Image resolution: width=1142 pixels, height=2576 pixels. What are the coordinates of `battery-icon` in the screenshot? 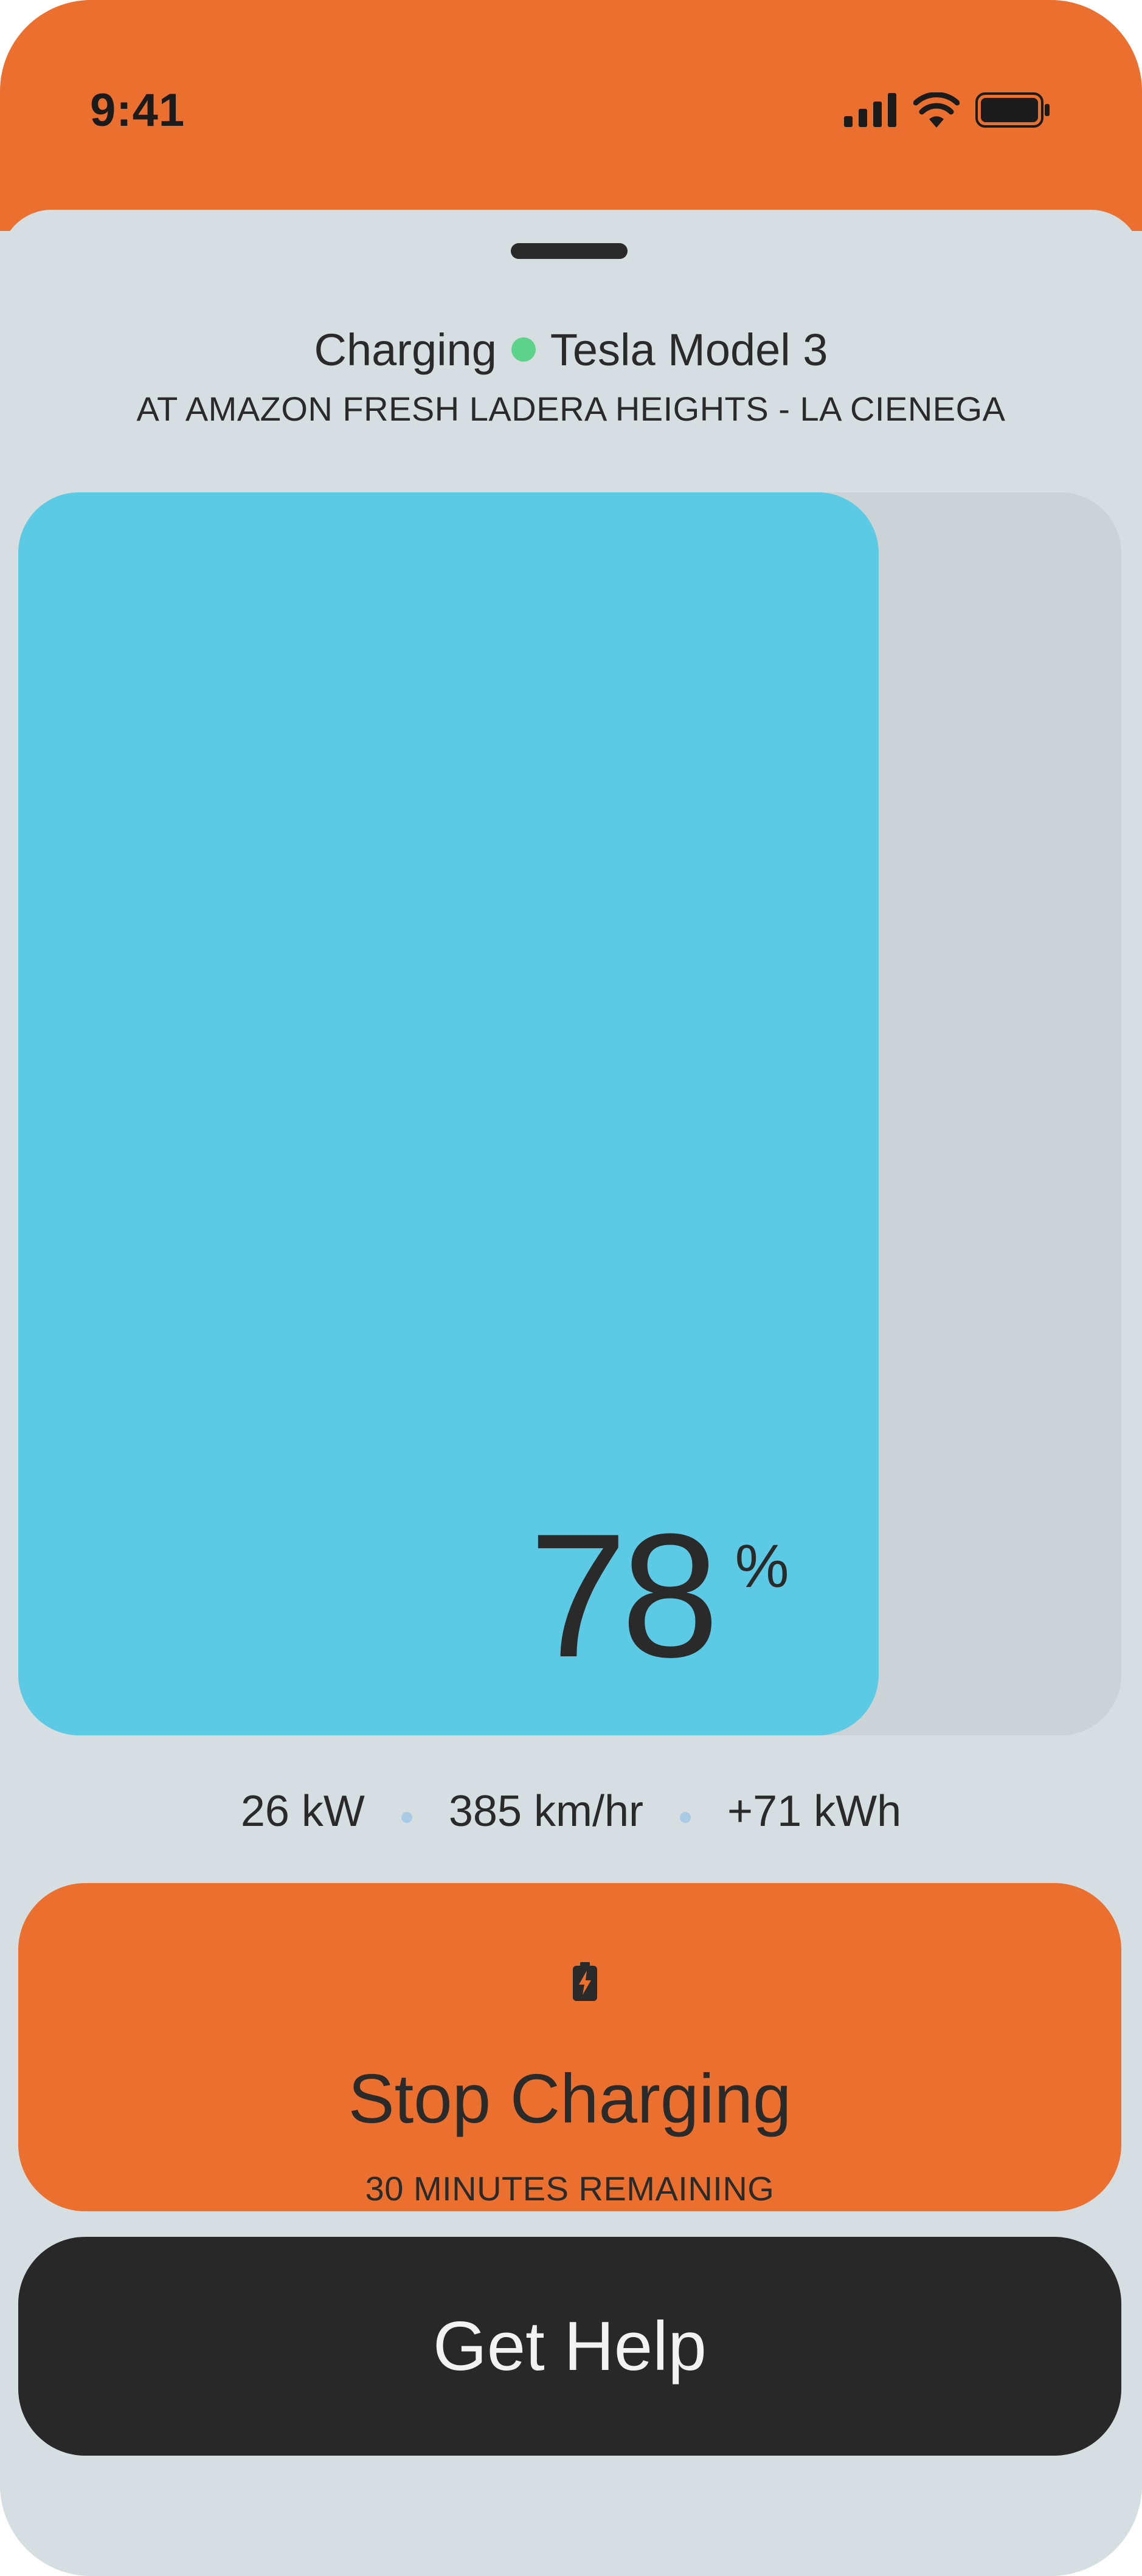 It's located at (1013, 111).